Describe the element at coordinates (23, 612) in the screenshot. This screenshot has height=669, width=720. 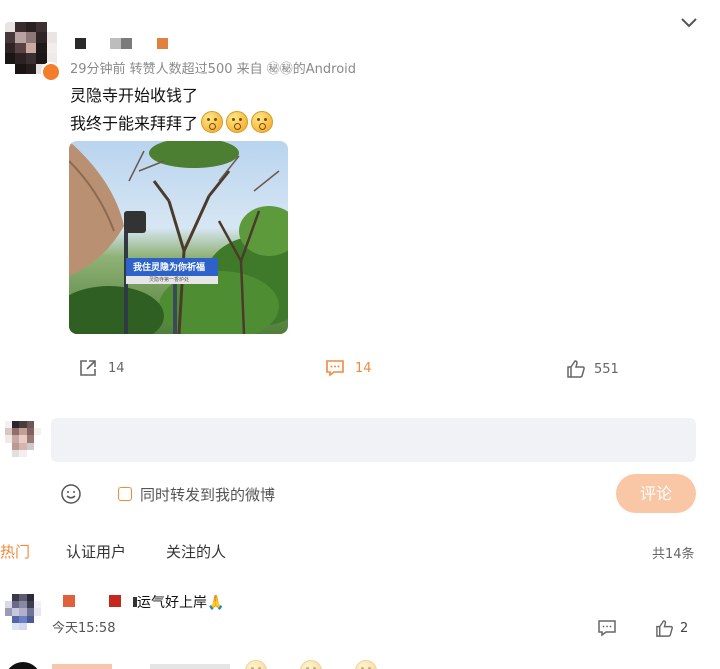
I see `commenter-avatar` at that location.